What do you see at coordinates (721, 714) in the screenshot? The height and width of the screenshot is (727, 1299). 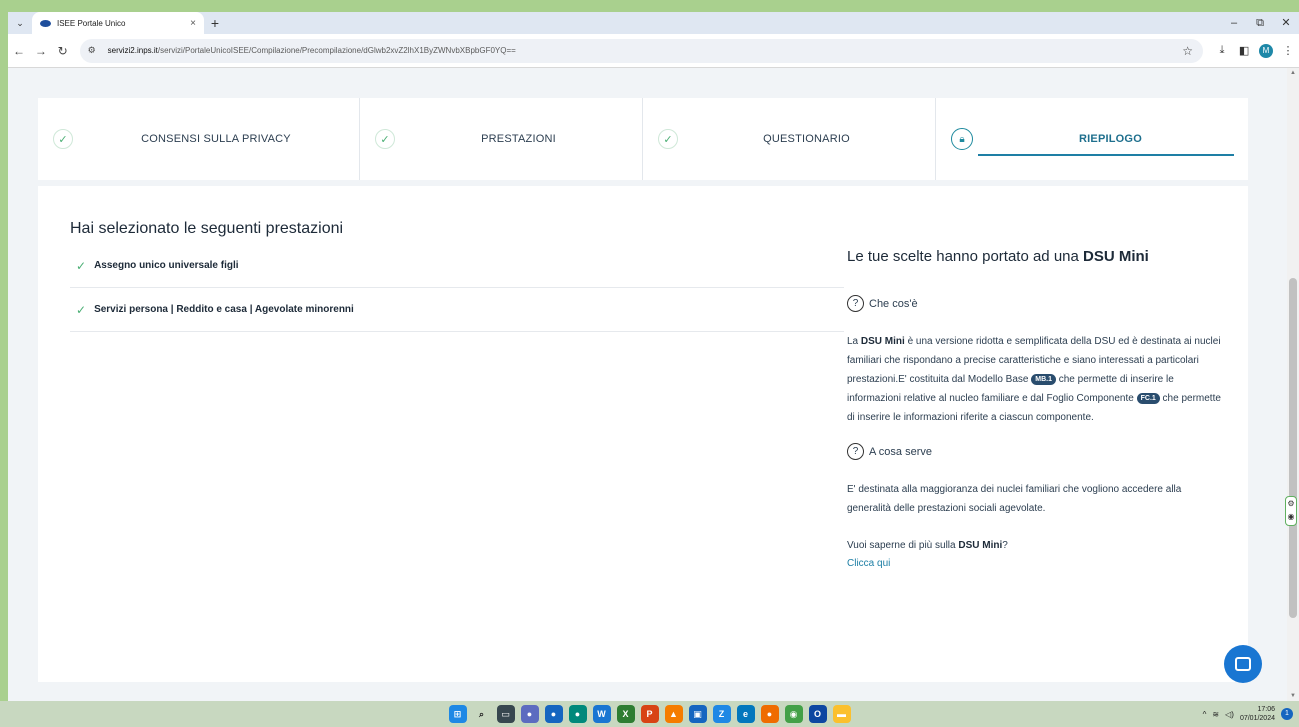 I see `zoom-icon: Z` at bounding box center [721, 714].